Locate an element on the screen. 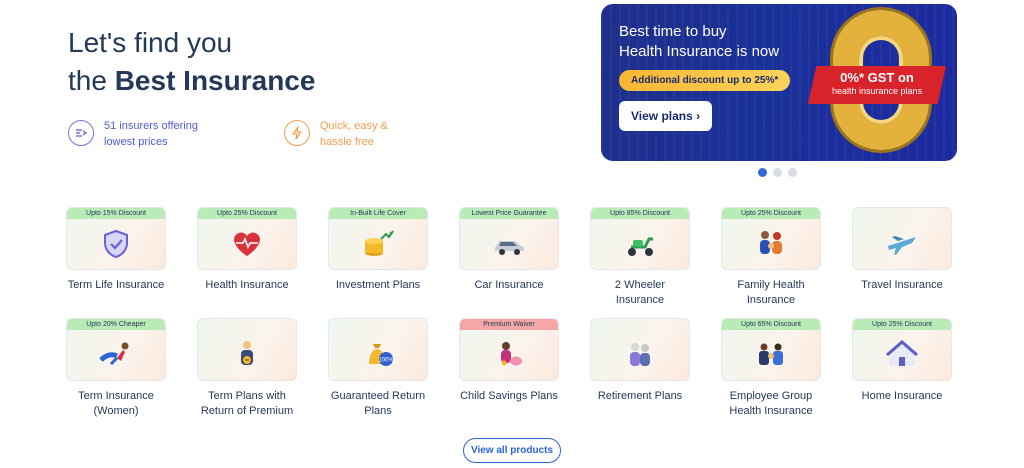 Image resolution: width=1024 pixels, height=468 pixels. product-label: 2 Wheeler Insurance is located at coordinates (640, 293).